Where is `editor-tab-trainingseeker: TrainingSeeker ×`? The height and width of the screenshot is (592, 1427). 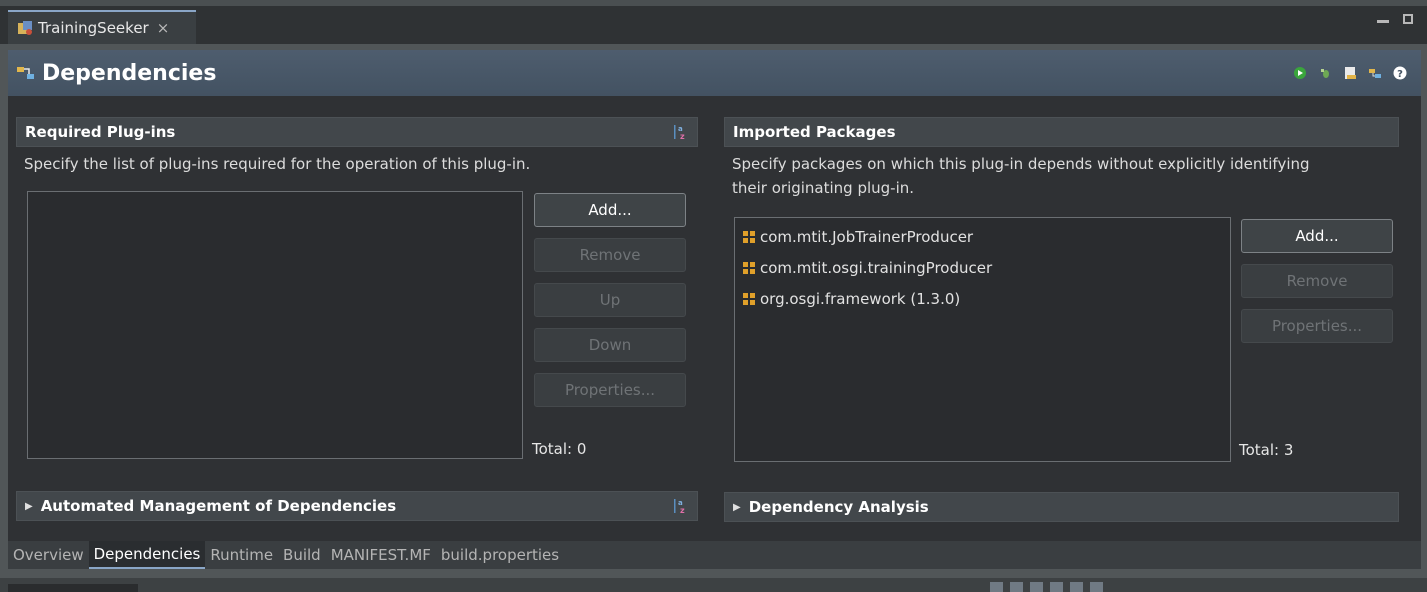
editor-tab-trainingseeker: TrainingSeeker × is located at coordinates (102, 27).